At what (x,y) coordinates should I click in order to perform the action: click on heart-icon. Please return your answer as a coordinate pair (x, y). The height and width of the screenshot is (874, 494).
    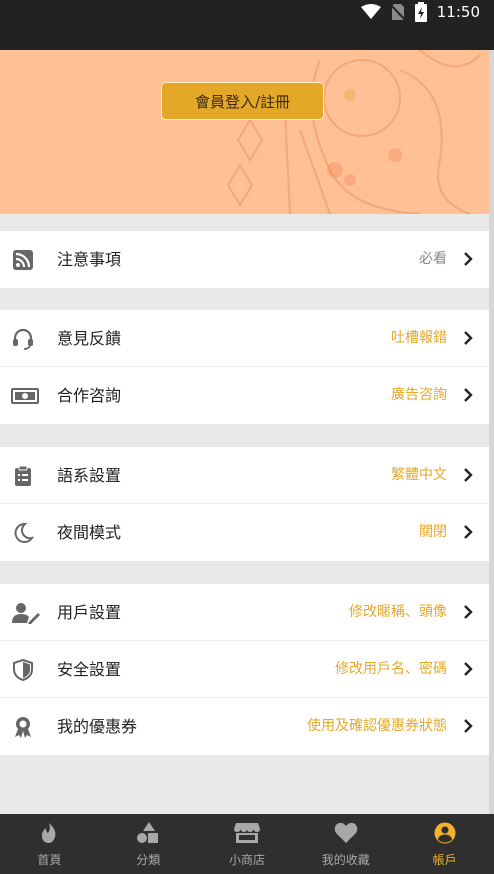
    Looking at the image, I should click on (346, 832).